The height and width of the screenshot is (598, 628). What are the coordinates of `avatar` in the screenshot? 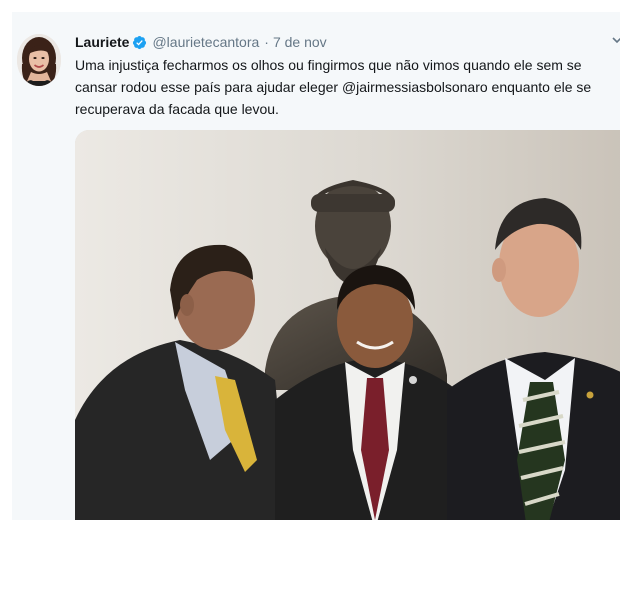 It's located at (39, 60).